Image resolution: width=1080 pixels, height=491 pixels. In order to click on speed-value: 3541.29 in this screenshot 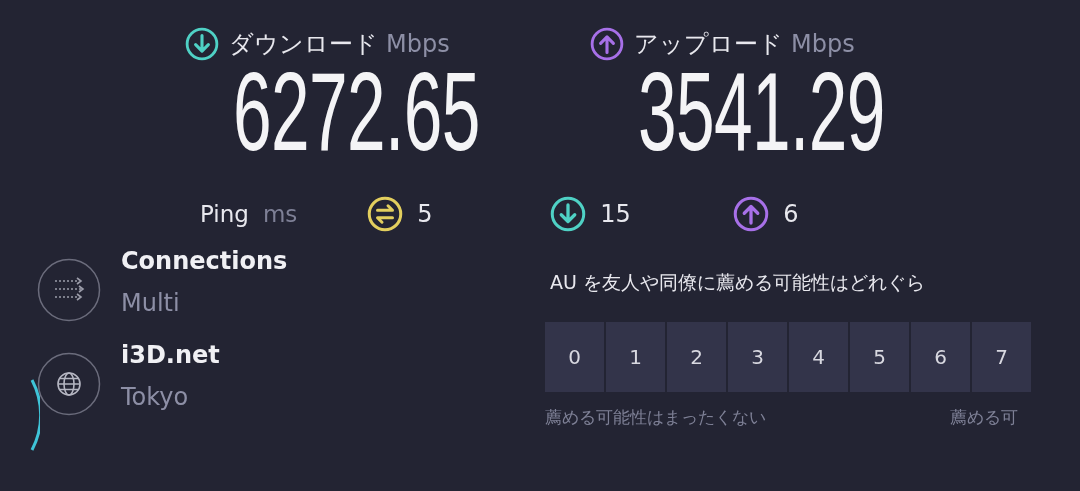, I will do `click(761, 112)`.